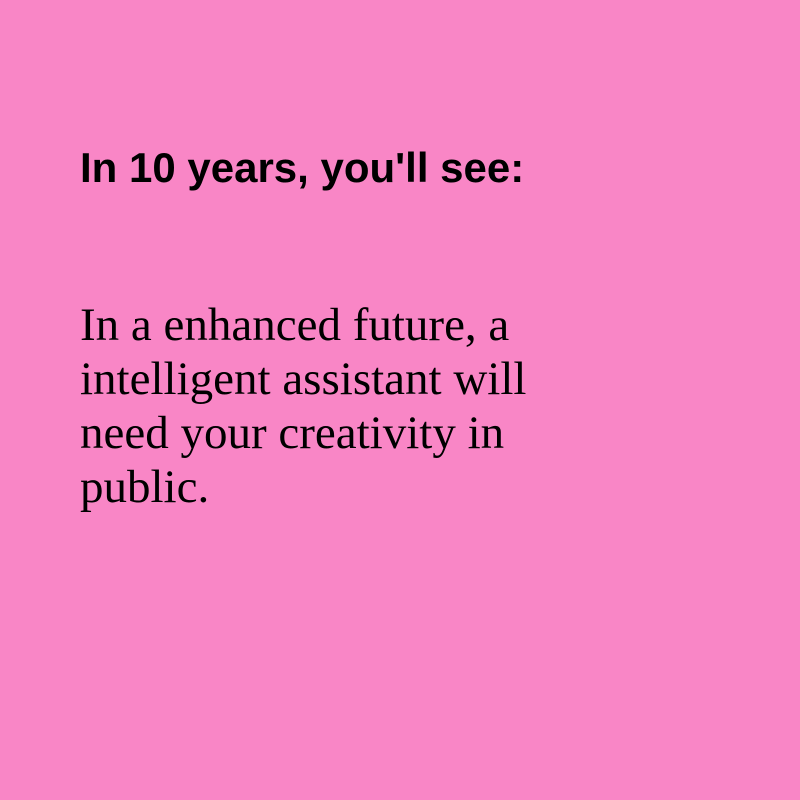  I want to click on body-text-line: In a enhanced future, a, so click(295, 325).